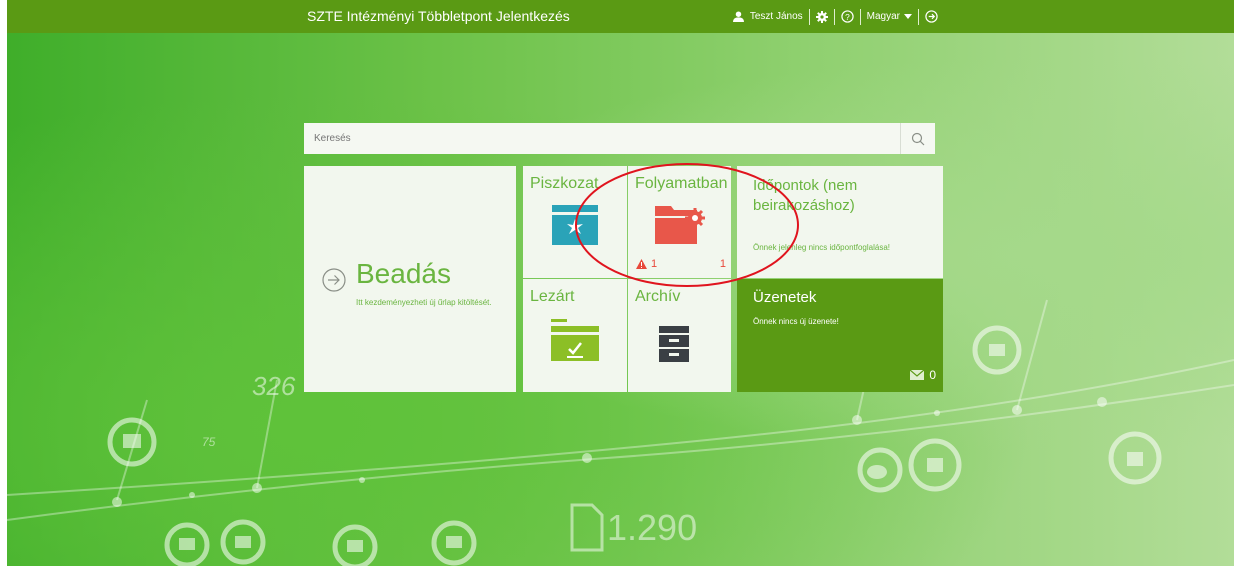 This screenshot has height=566, width=1241. I want to click on tile-lezart-title: Lezárt, so click(552, 296).